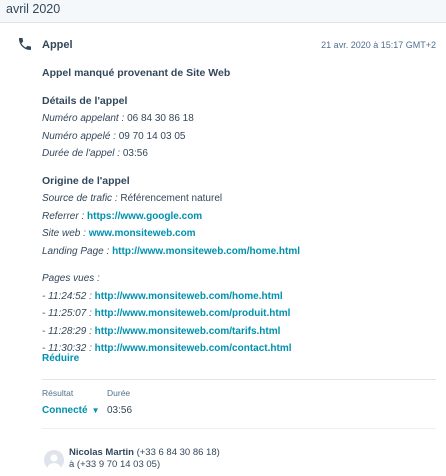 This screenshot has width=446, height=476. I want to click on duration-value: 03:56, so click(120, 410).